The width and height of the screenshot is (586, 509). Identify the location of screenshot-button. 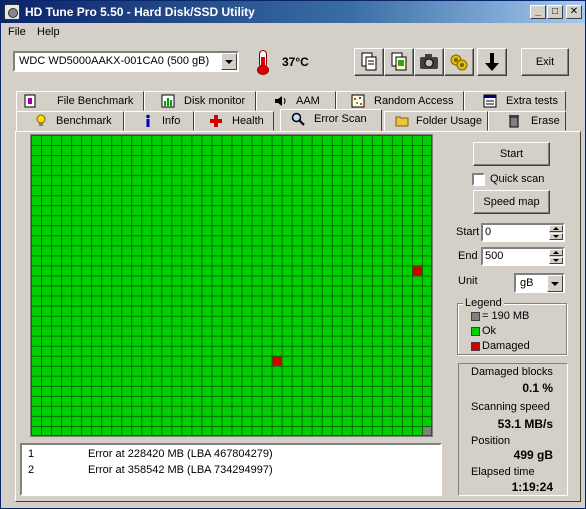
(429, 62).